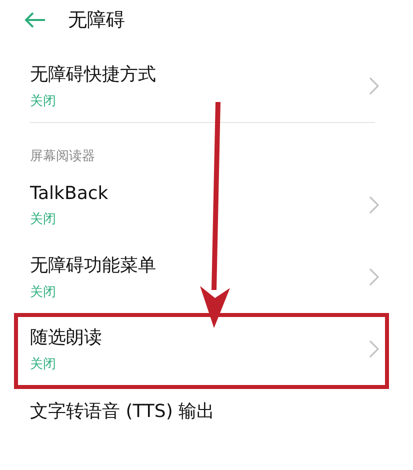 The width and height of the screenshot is (413, 470). Describe the element at coordinates (35, 20) in the screenshot. I see `back-icon` at that location.